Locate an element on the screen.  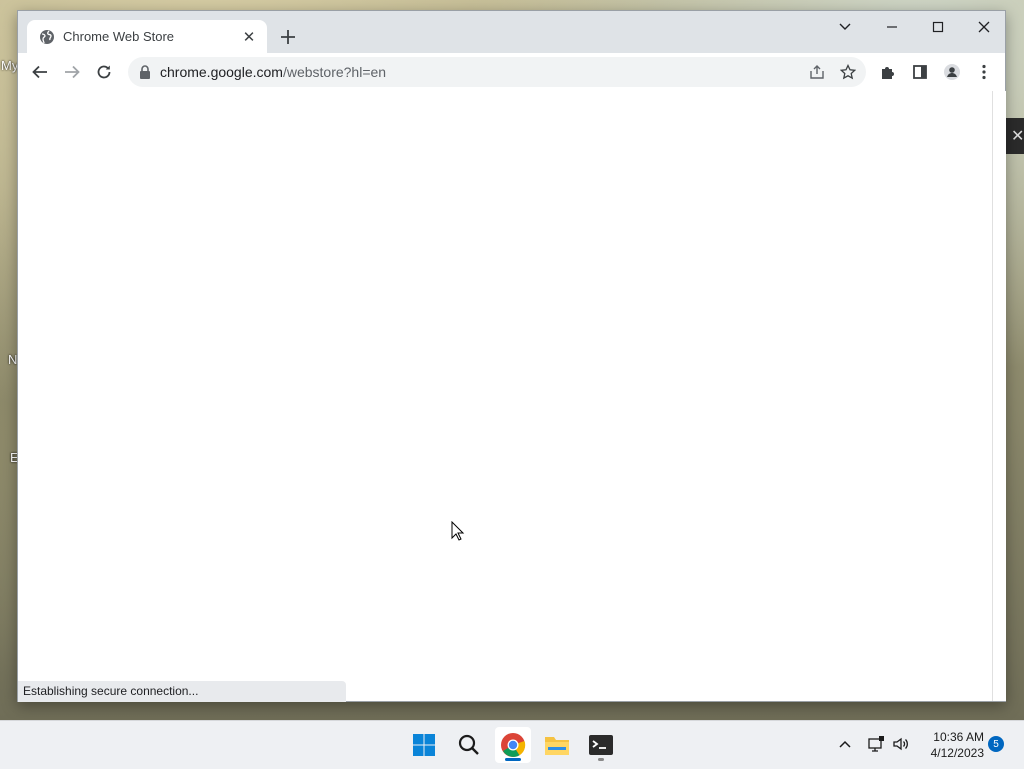
search-icon is located at coordinates (468, 744).